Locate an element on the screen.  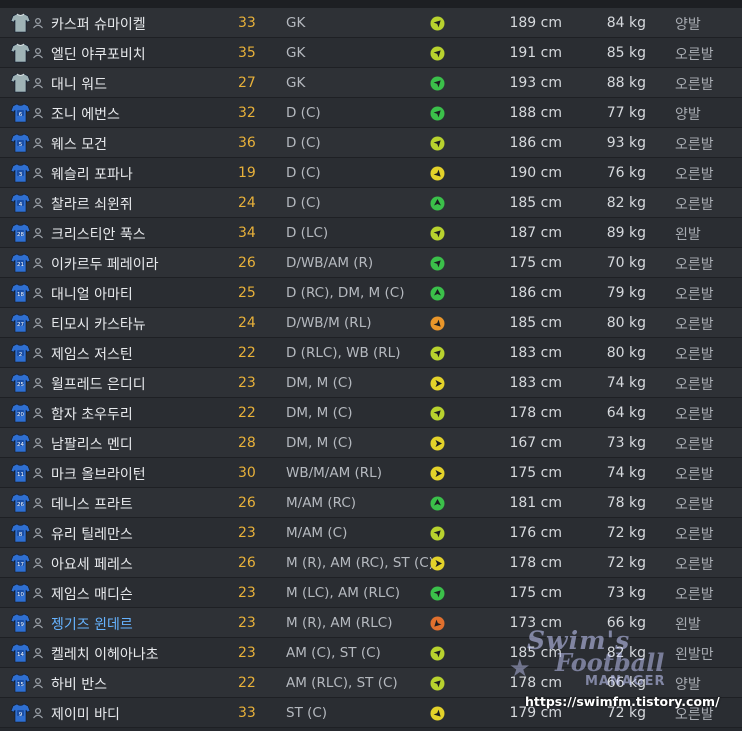
player-name: 웨슬리 포파나 is located at coordinates (92, 174).